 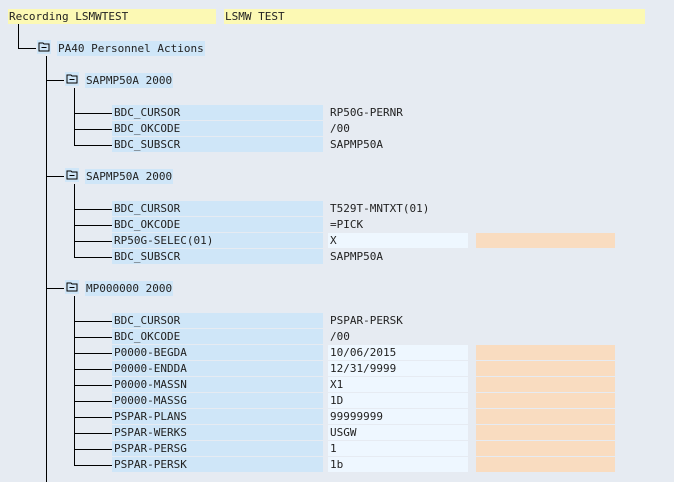 What do you see at coordinates (398, 416) in the screenshot?
I see `field-value: 99999999` at bounding box center [398, 416].